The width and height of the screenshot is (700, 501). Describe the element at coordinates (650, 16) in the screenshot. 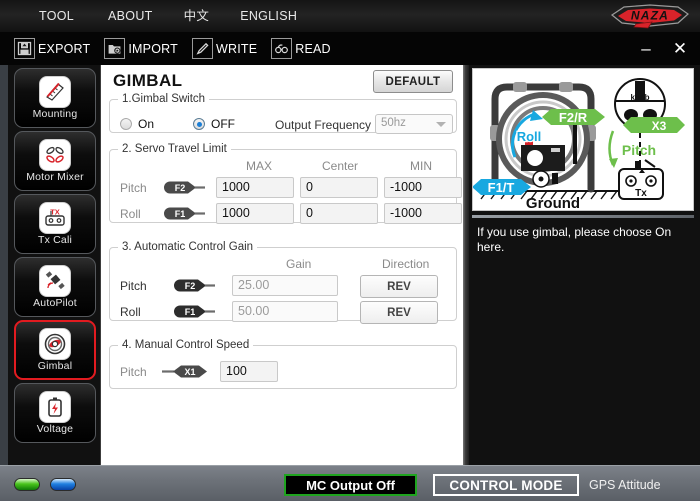

I see `naza-logo: NAZA` at that location.